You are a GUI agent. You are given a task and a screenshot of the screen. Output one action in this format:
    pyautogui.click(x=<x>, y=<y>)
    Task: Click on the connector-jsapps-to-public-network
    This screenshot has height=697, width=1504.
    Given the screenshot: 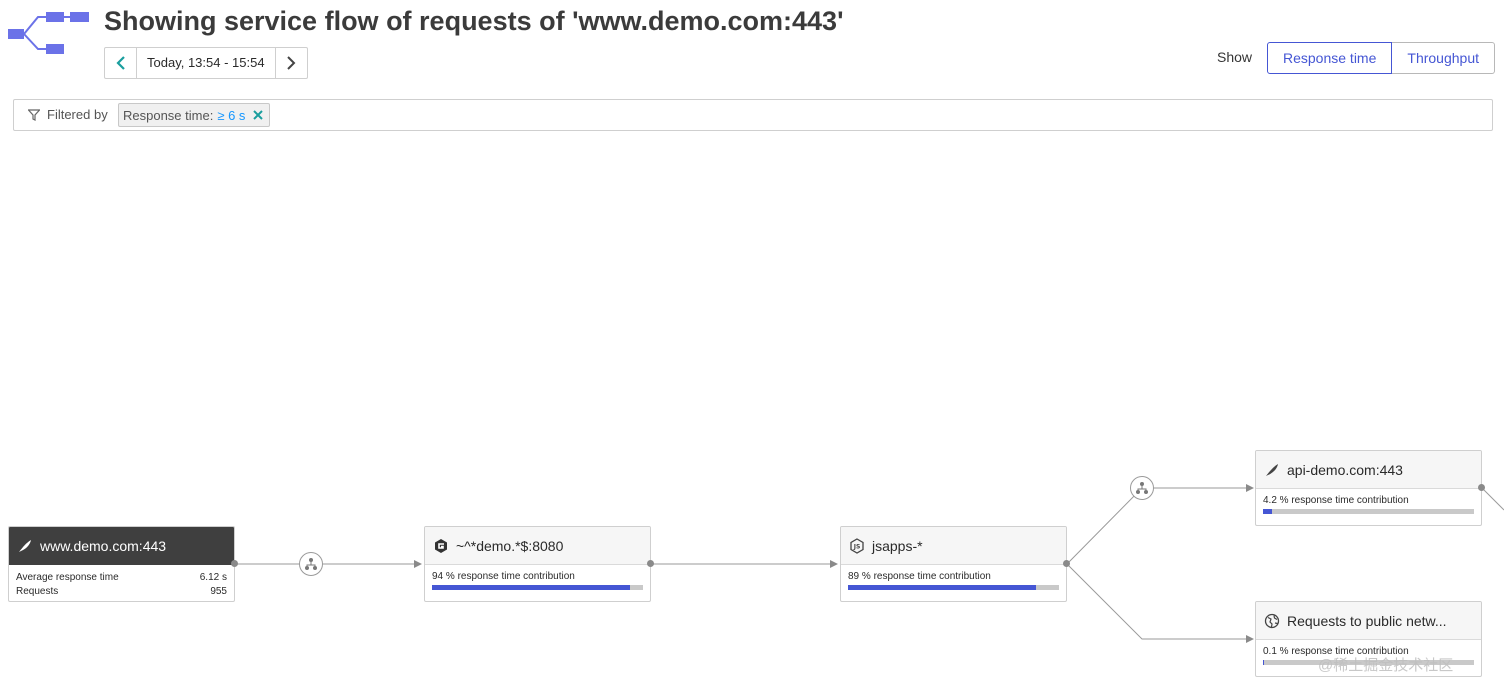 What is the action you would take?
    pyautogui.click(x=1160, y=603)
    